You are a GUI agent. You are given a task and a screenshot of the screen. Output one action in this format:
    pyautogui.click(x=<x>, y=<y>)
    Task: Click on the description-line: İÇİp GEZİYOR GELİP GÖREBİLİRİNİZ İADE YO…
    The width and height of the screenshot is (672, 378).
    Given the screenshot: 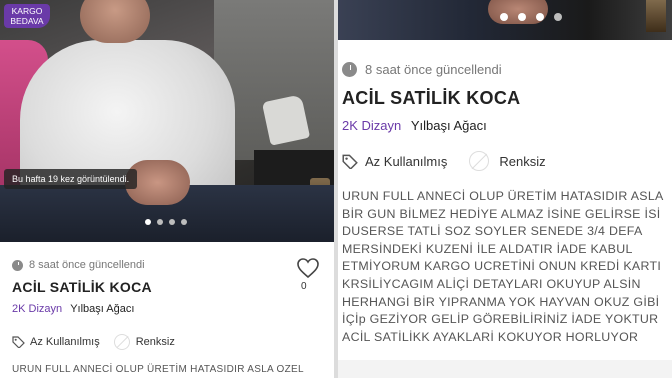 What is the action you would take?
    pyautogui.click(x=500, y=319)
    